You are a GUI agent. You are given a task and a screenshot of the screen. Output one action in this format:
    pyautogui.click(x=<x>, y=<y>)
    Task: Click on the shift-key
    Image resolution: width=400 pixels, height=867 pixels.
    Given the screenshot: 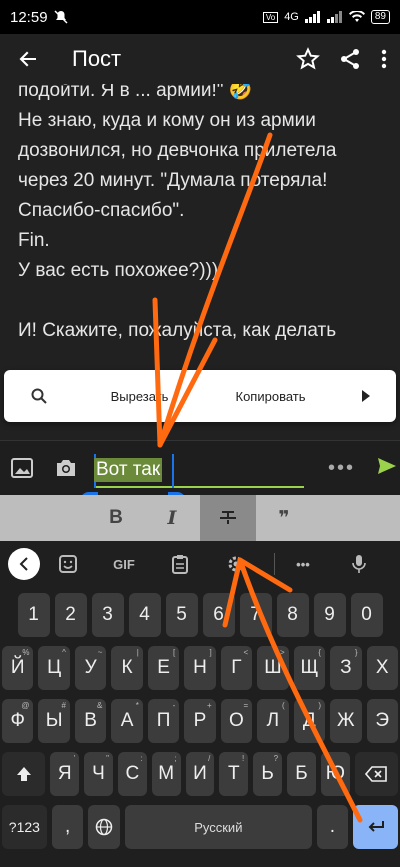 What is the action you would take?
    pyautogui.click(x=24, y=774)
    